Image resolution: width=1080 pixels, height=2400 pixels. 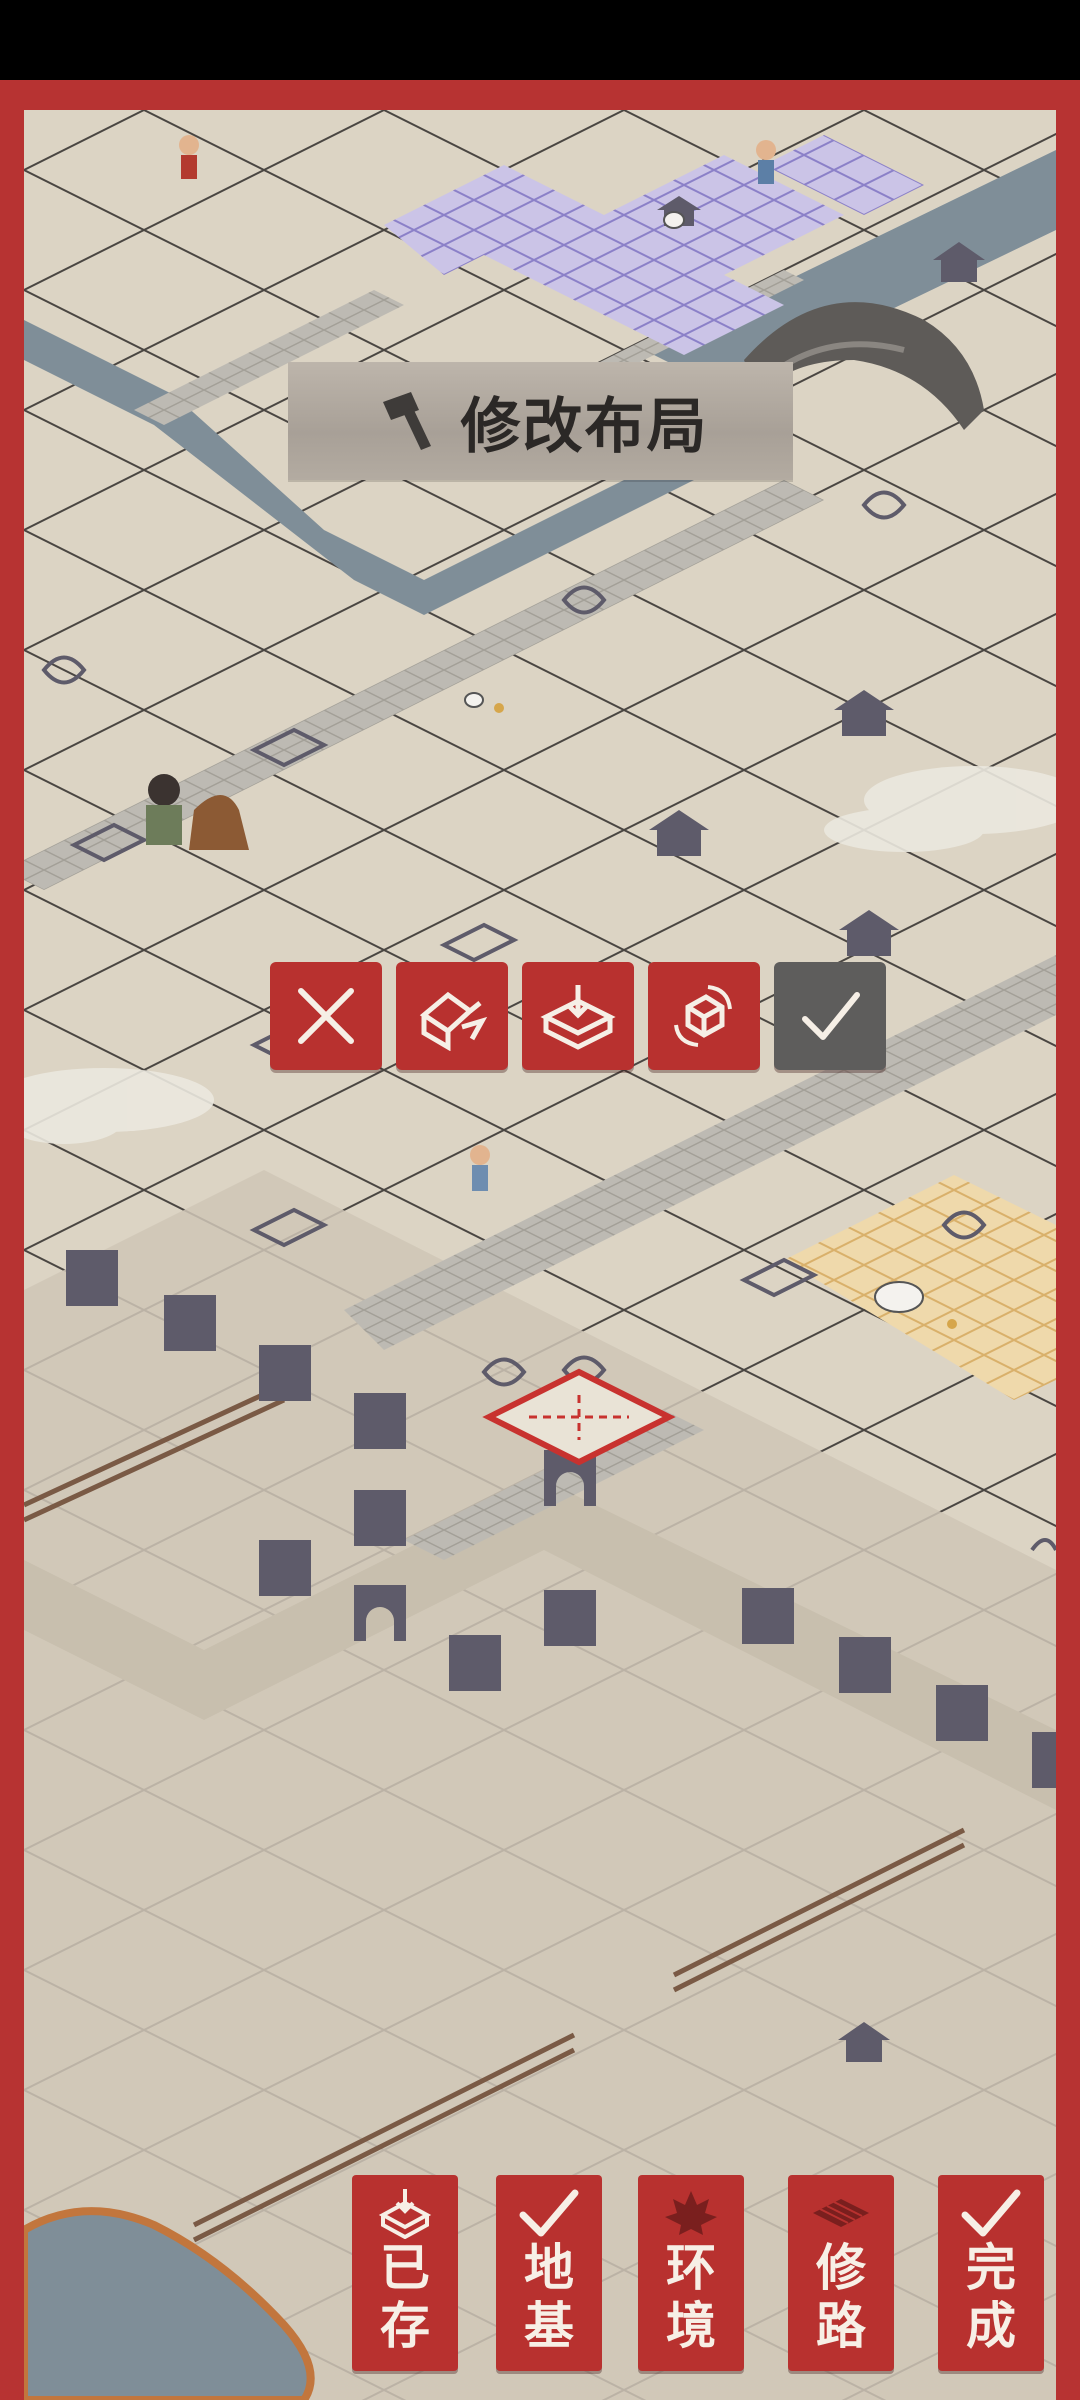 I want to click on environment-button: 环 境, so click(x=691, y=2273).